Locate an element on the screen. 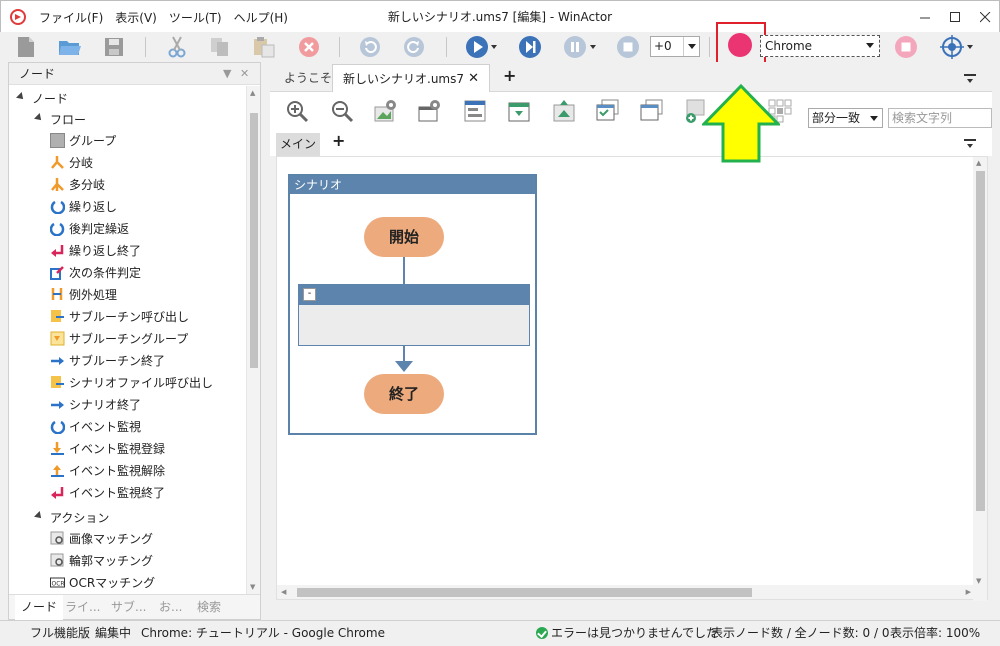 Image resolution: width=1000 pixels, height=646 pixels. cut-button is located at coordinates (177, 47).